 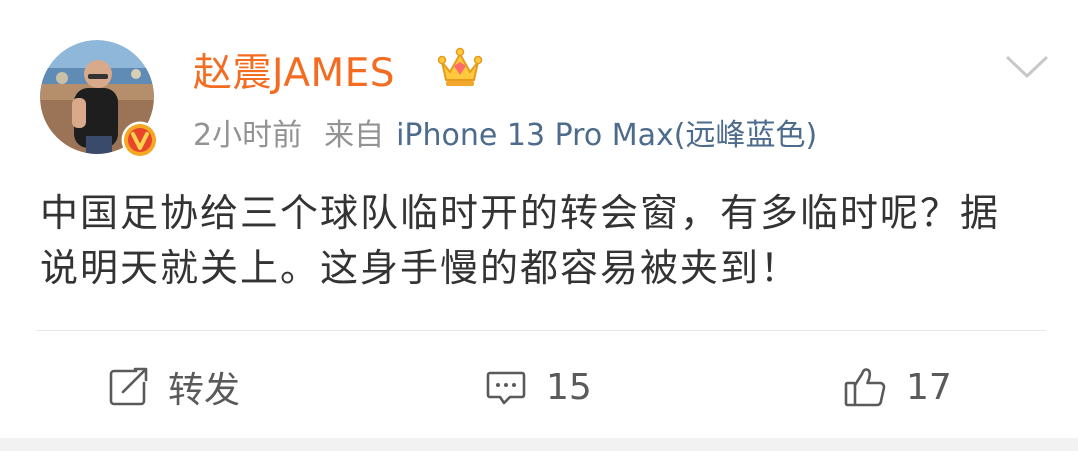 I want to click on repost-button: 转发, so click(x=173, y=387).